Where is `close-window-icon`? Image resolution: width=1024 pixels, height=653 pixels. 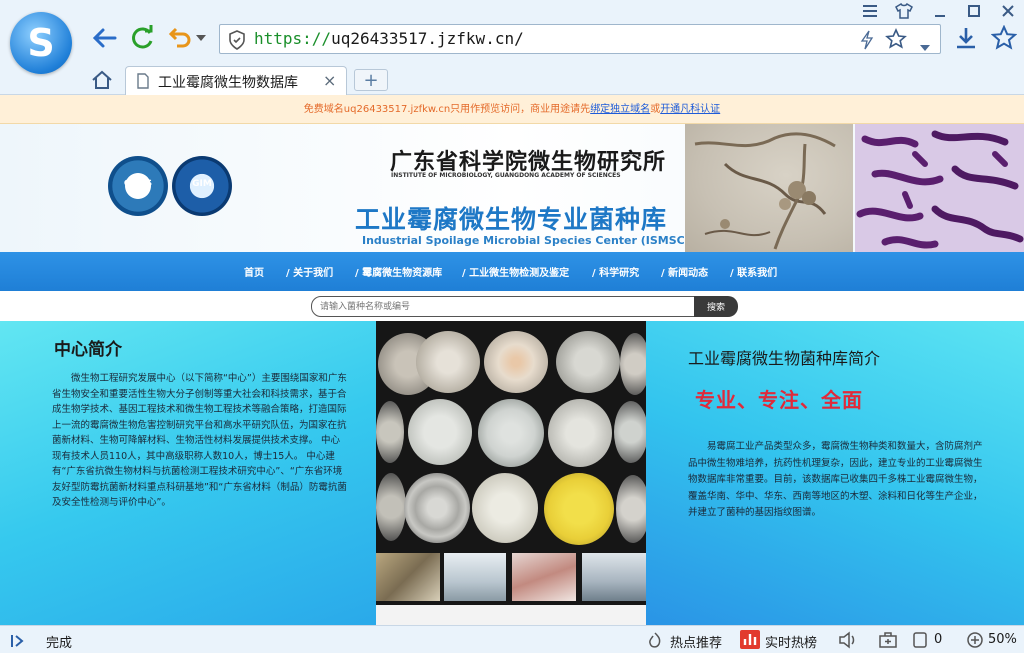 close-window-icon is located at coordinates (1008, 11).